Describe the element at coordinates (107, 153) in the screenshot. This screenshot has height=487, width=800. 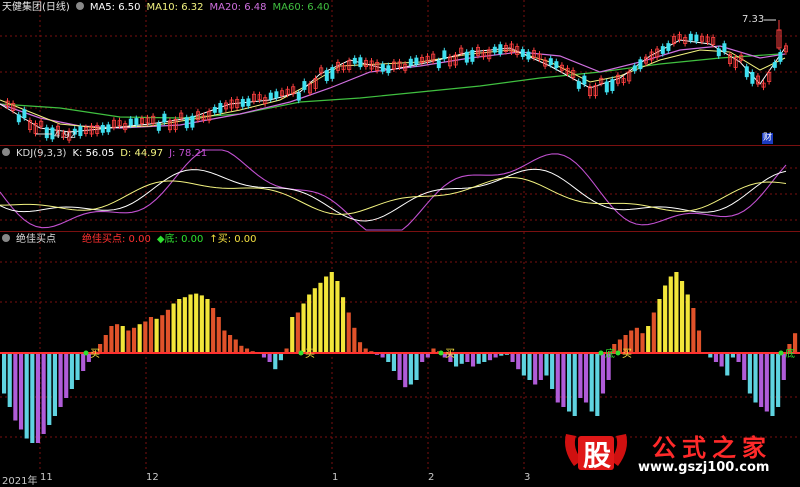
I see `kdj-header: KDJ(9,3,3) K: 56.05 D: 44.97 J: 78.21` at that location.